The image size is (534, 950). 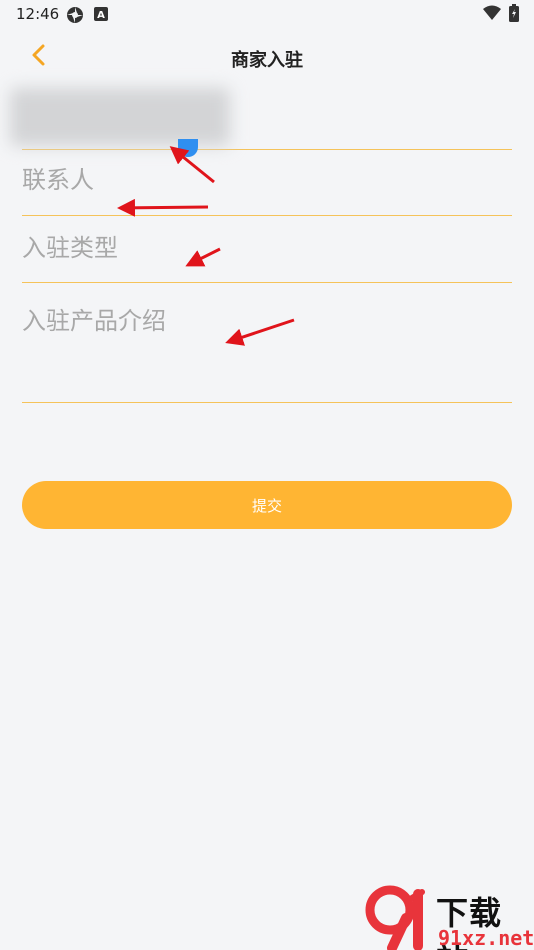 What do you see at coordinates (261, 122) in the screenshot?
I see `merchant-name-field` at bounding box center [261, 122].